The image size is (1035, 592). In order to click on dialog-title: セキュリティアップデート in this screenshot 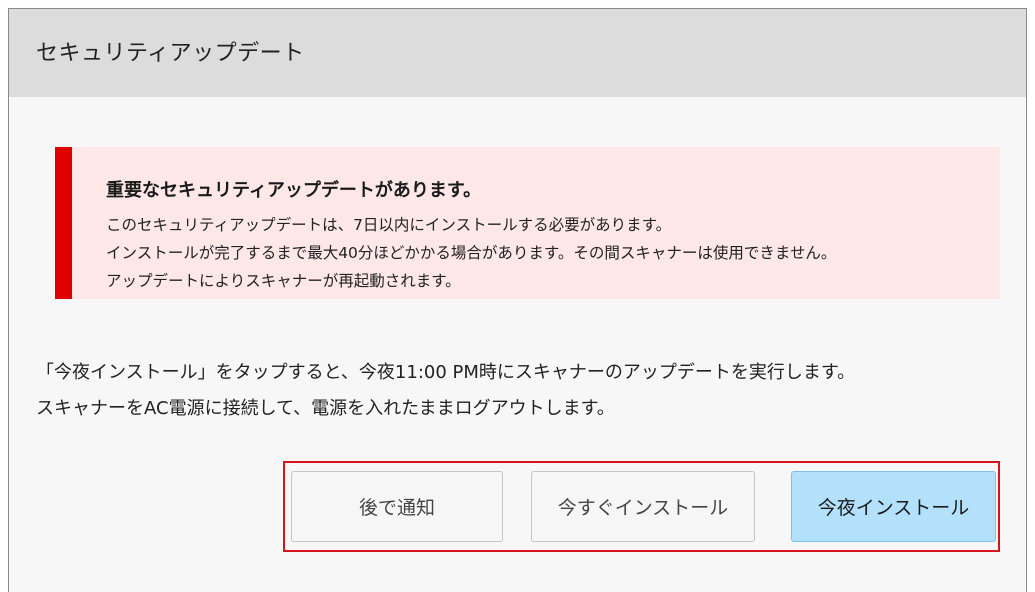, I will do `click(170, 53)`.